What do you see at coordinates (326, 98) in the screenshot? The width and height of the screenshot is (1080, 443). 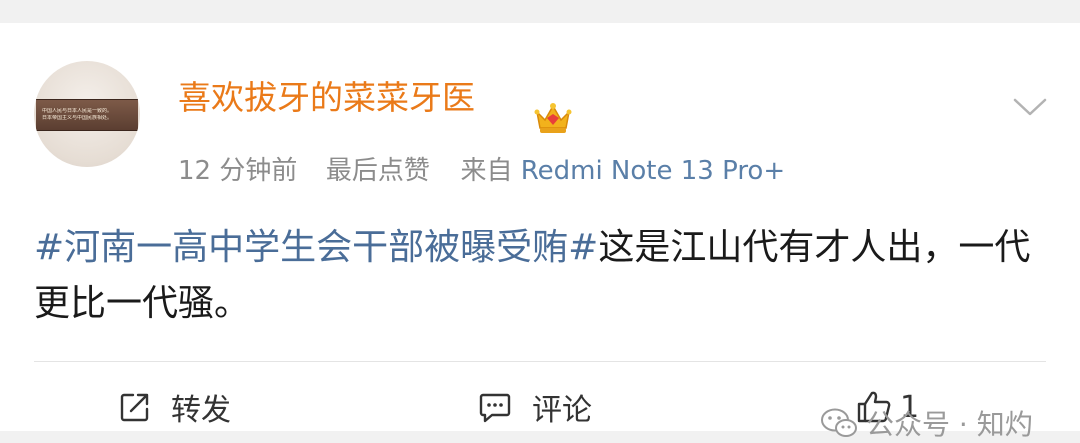 I see `username: 喜欢拔牙的菜菜牙医` at bounding box center [326, 98].